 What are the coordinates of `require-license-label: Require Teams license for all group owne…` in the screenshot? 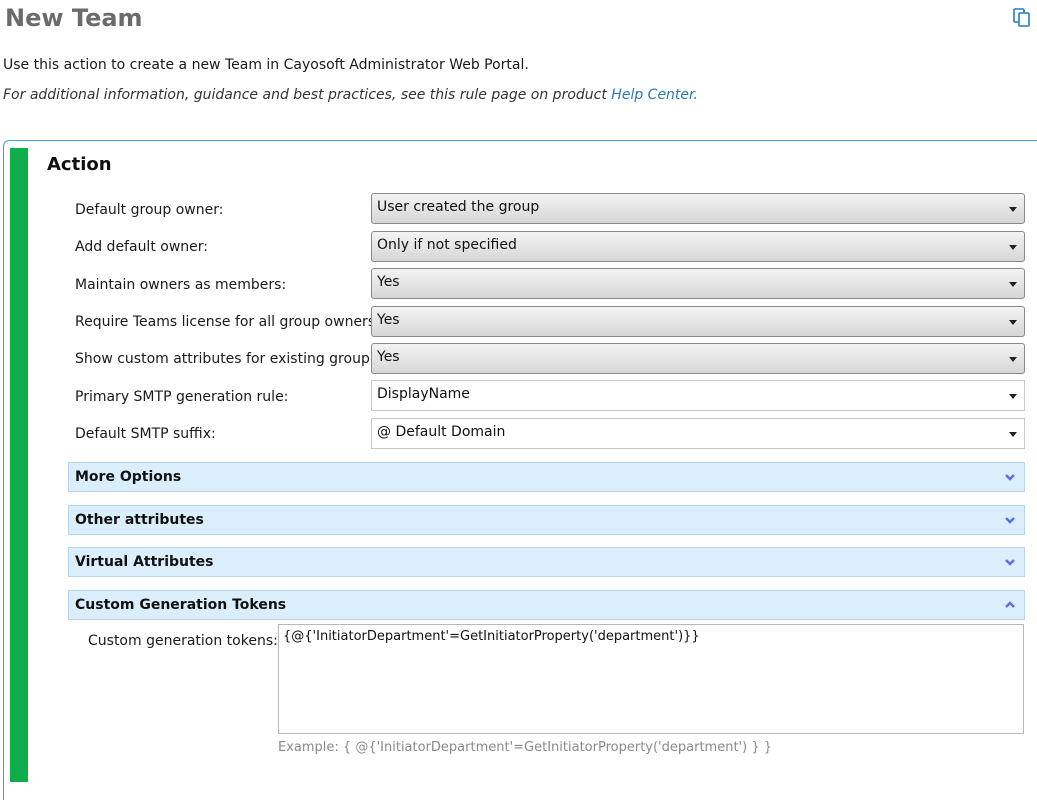 It's located at (227, 322).